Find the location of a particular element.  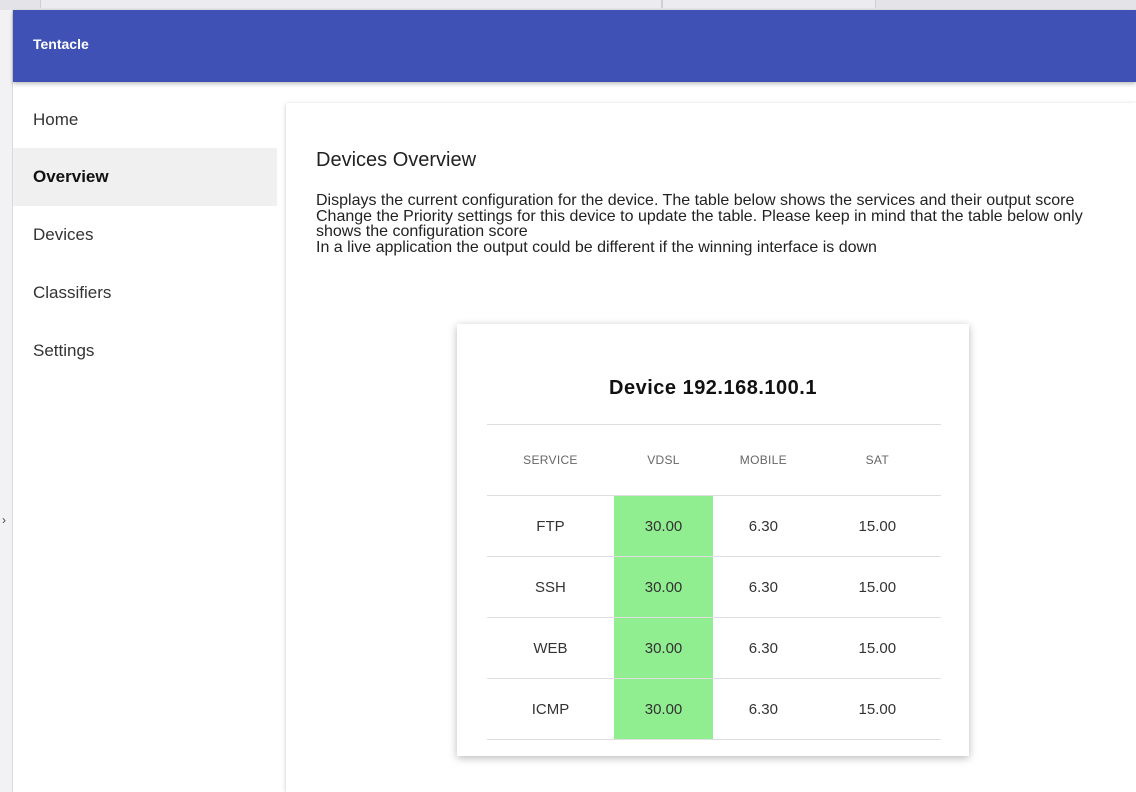

table-row: WEB 30.00 6.30 15.00 is located at coordinates (714, 648).